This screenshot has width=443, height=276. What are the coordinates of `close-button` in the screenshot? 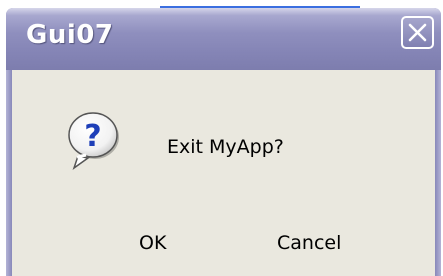 It's located at (417, 32).